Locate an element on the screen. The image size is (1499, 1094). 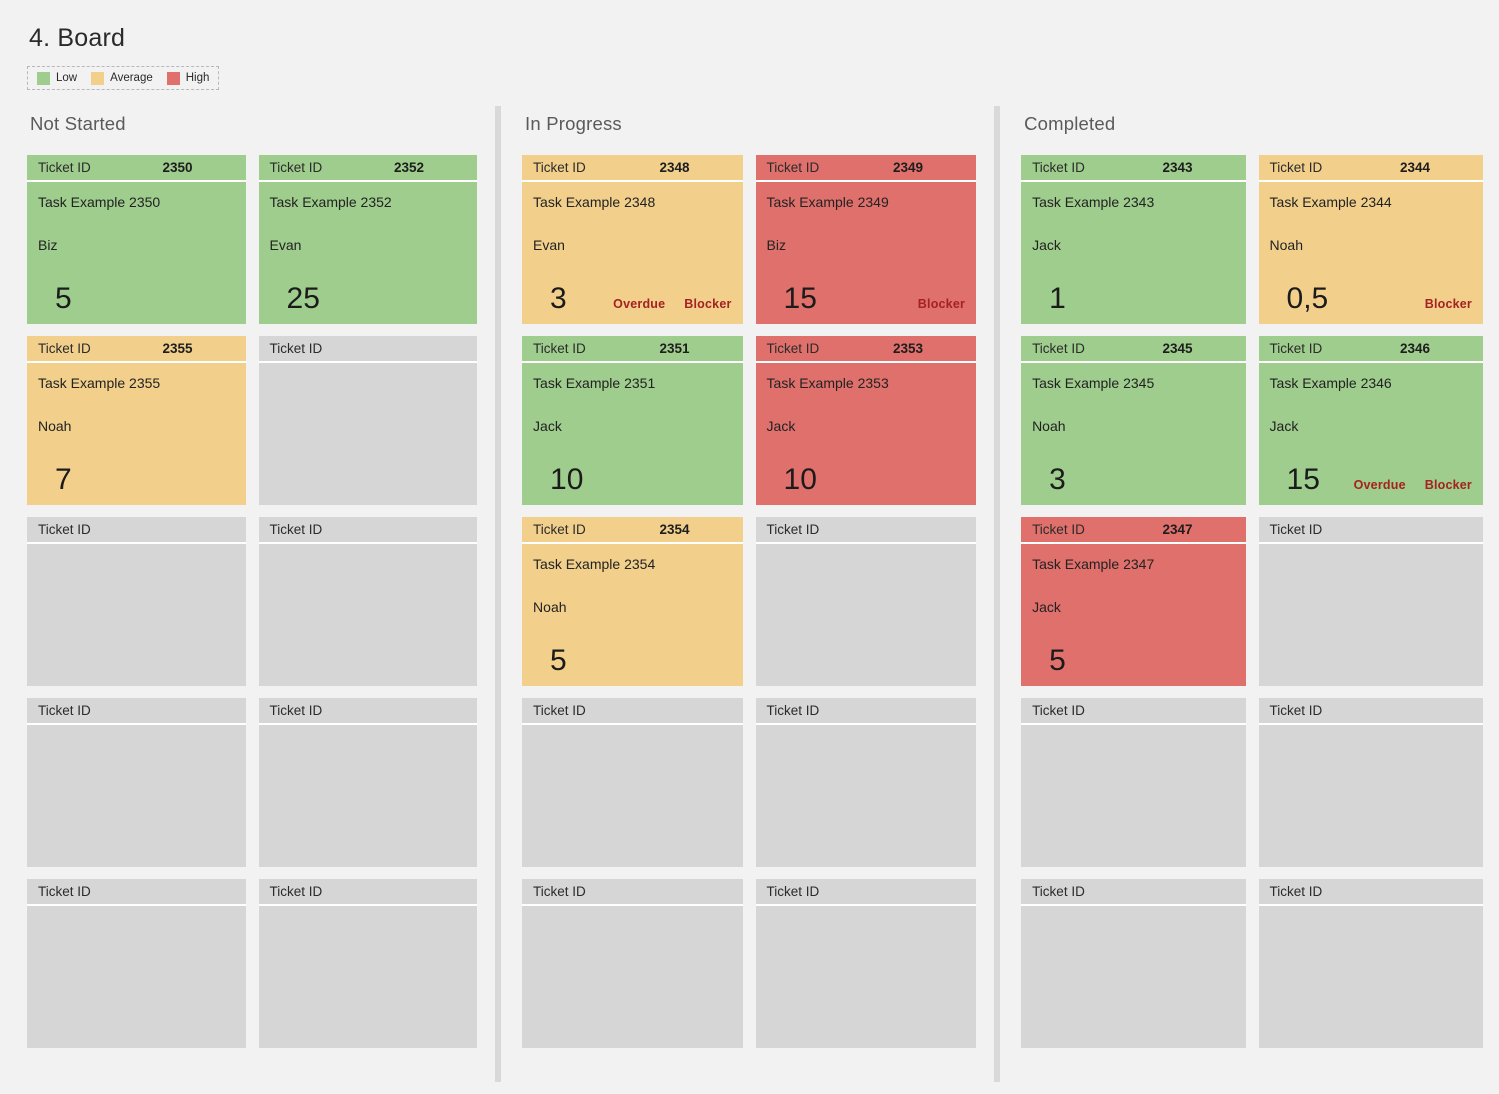
metric-row: 3 Overdue Blocker is located at coordinates (632, 299).